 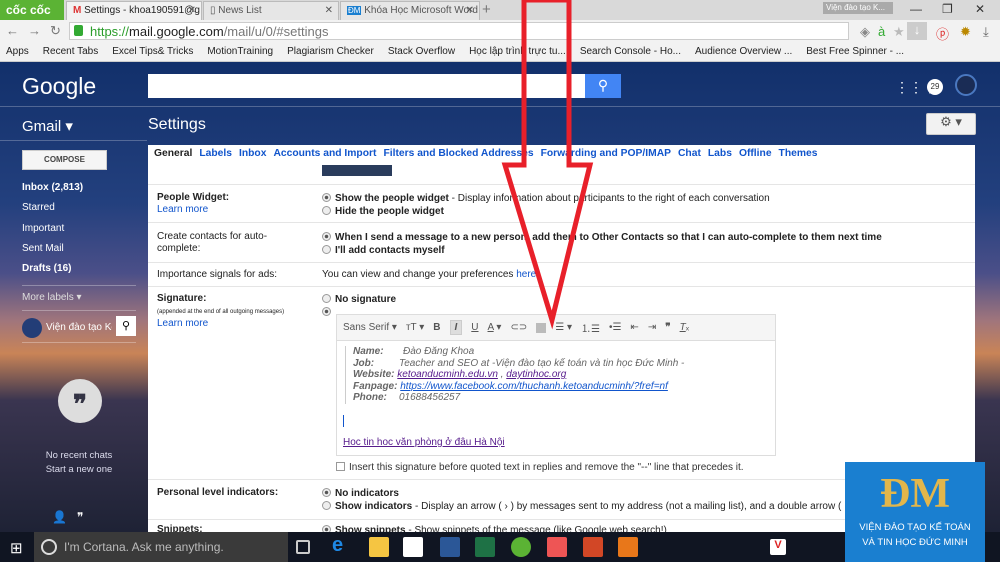 I want to click on font-select: Sans Serif ▾, so click(x=370, y=327).